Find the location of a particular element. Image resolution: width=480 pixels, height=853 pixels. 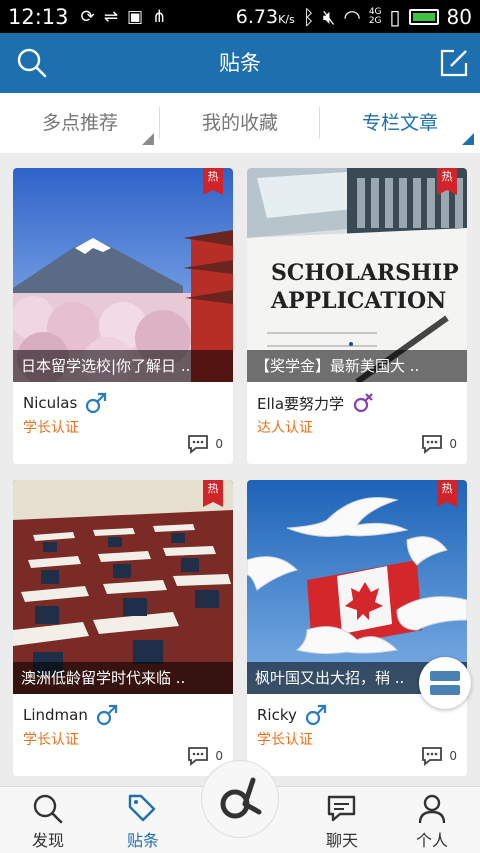

speed-unit: K/s is located at coordinates (286, 19).